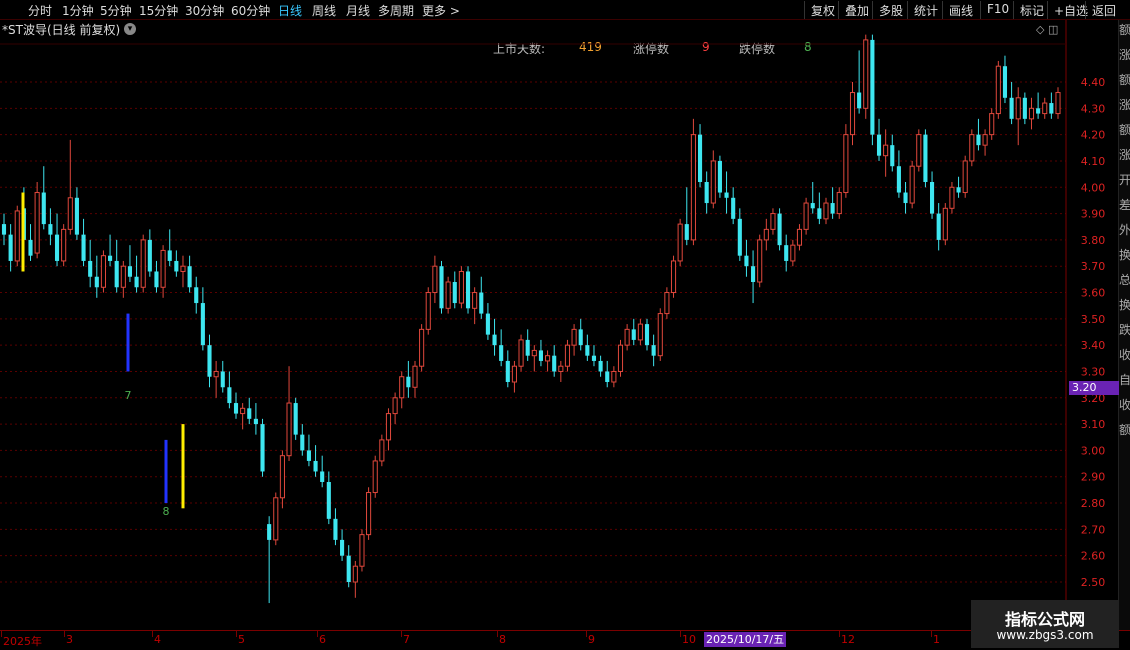 This screenshot has height=650, width=1130. Describe the element at coordinates (1124, 105) in the screenshot. I see `strip-label: 涨` at that location.